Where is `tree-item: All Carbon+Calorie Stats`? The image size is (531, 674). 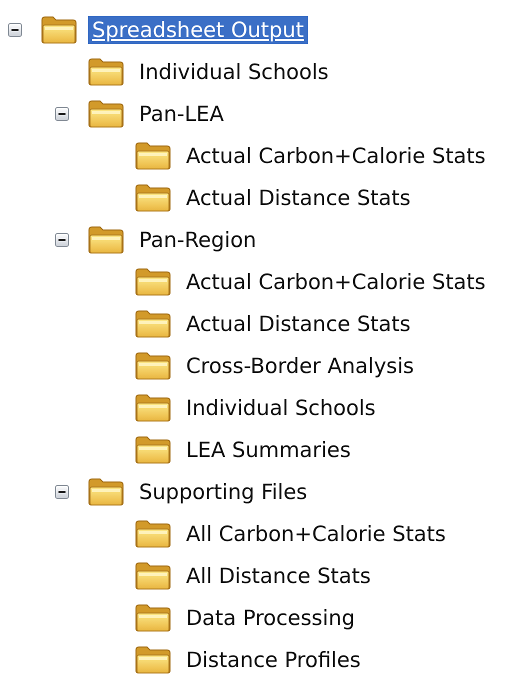
tree-item: All Carbon+Calorie Stats is located at coordinates (316, 534).